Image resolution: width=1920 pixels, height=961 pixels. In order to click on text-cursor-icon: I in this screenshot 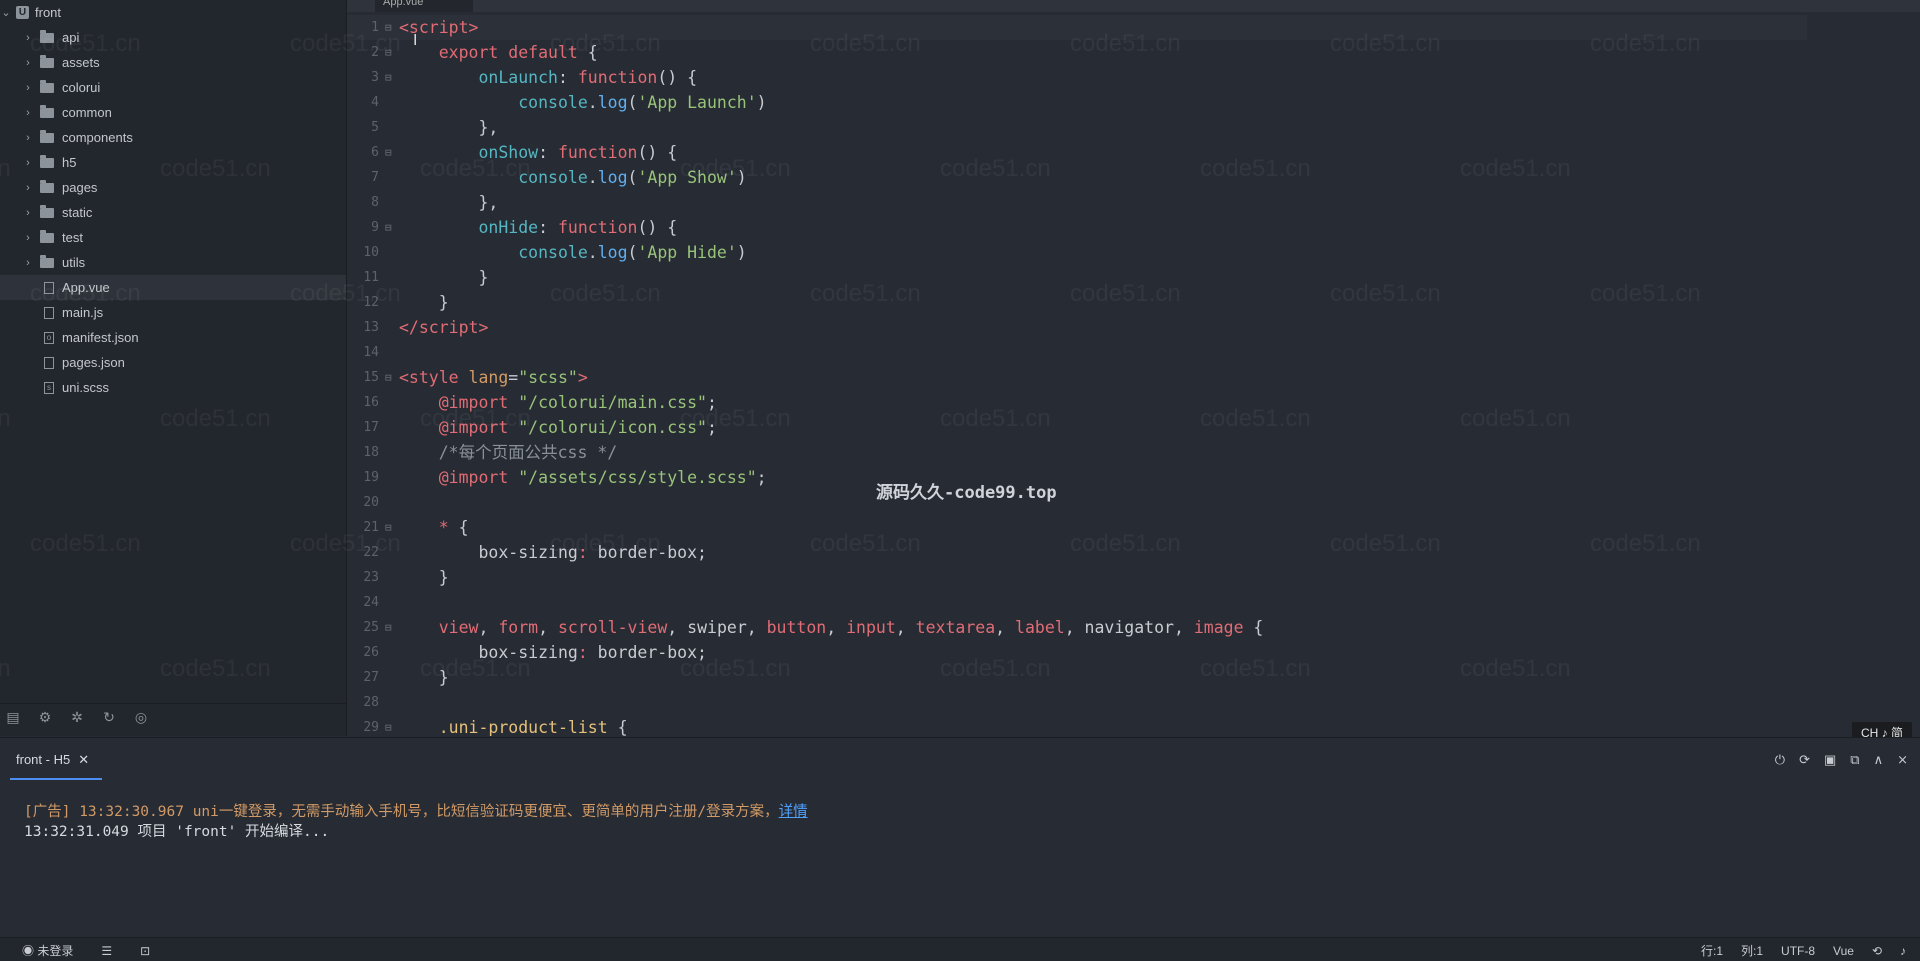, I will do `click(415, 40)`.